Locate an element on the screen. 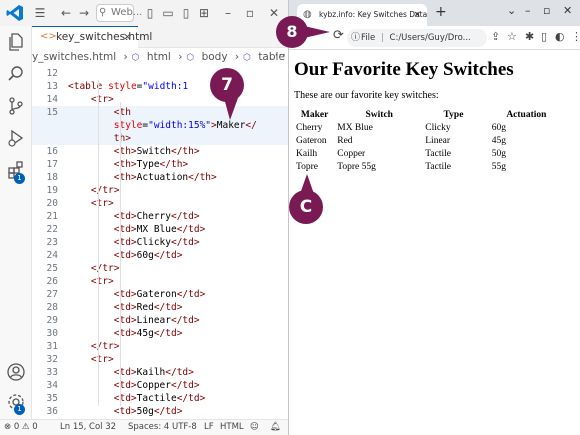 The image size is (580, 435). code-line: 31 </tr> is located at coordinates (160, 346).